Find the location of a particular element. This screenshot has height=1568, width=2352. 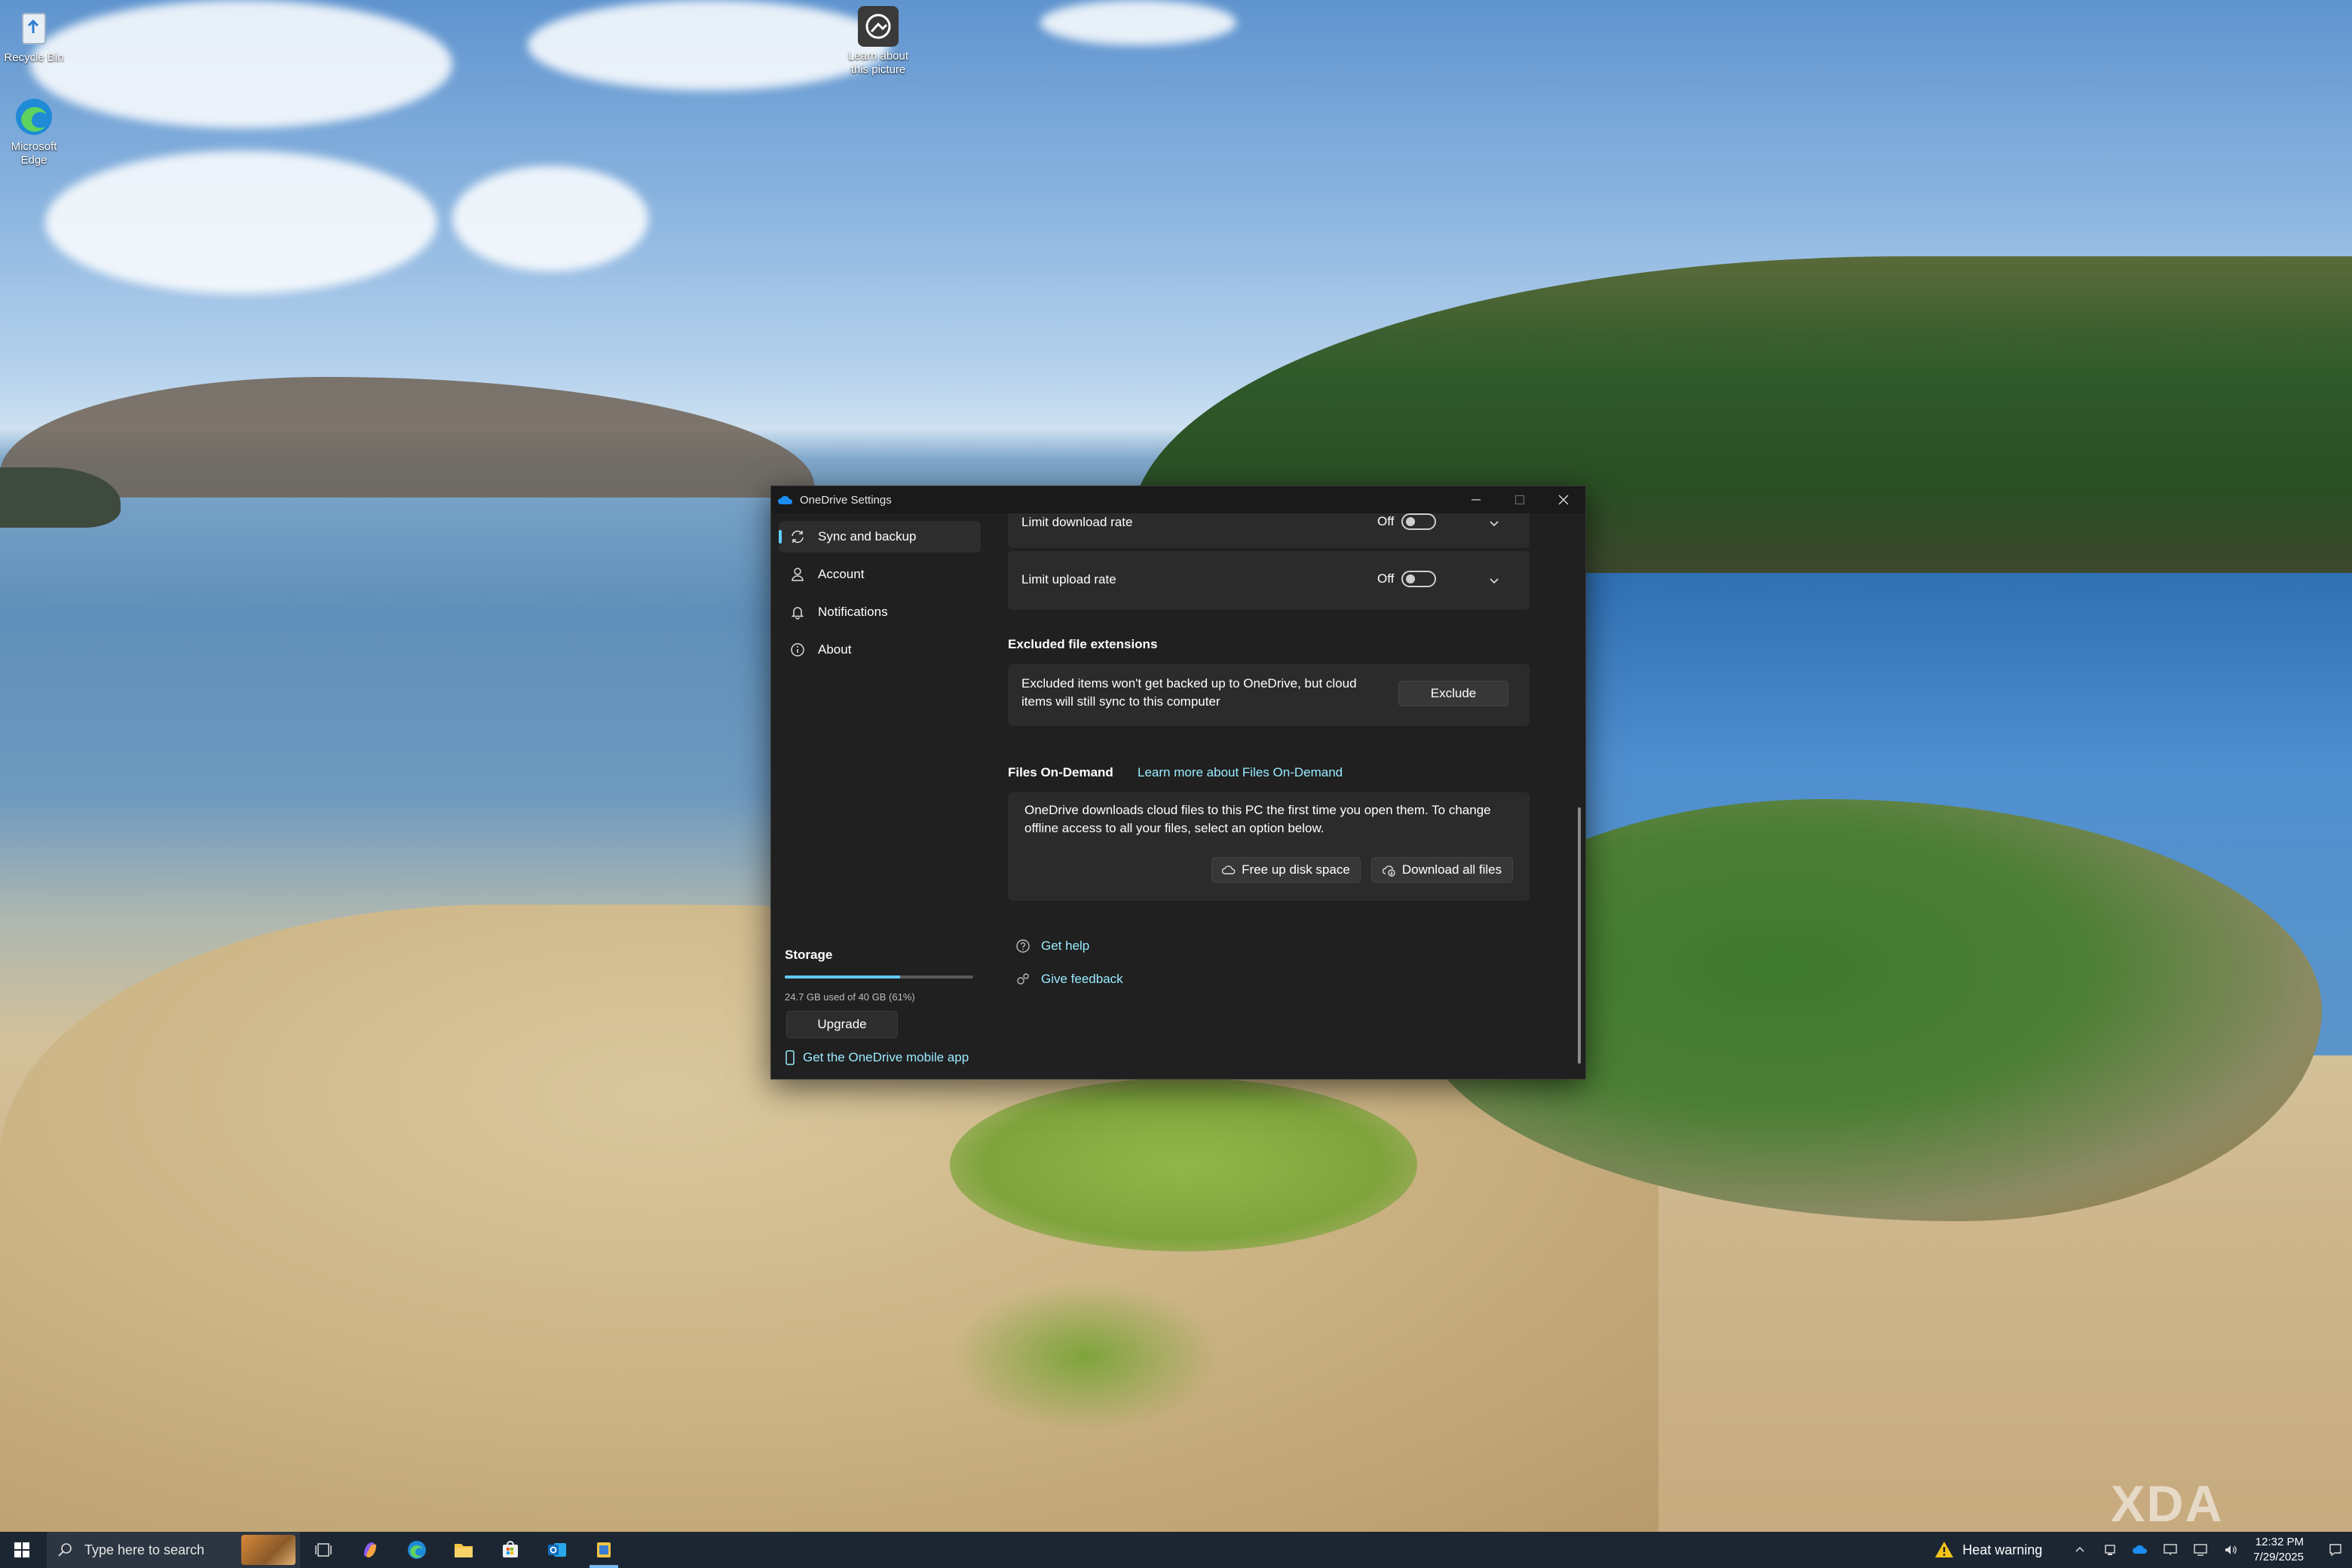

phone-icon is located at coordinates (790, 1057).